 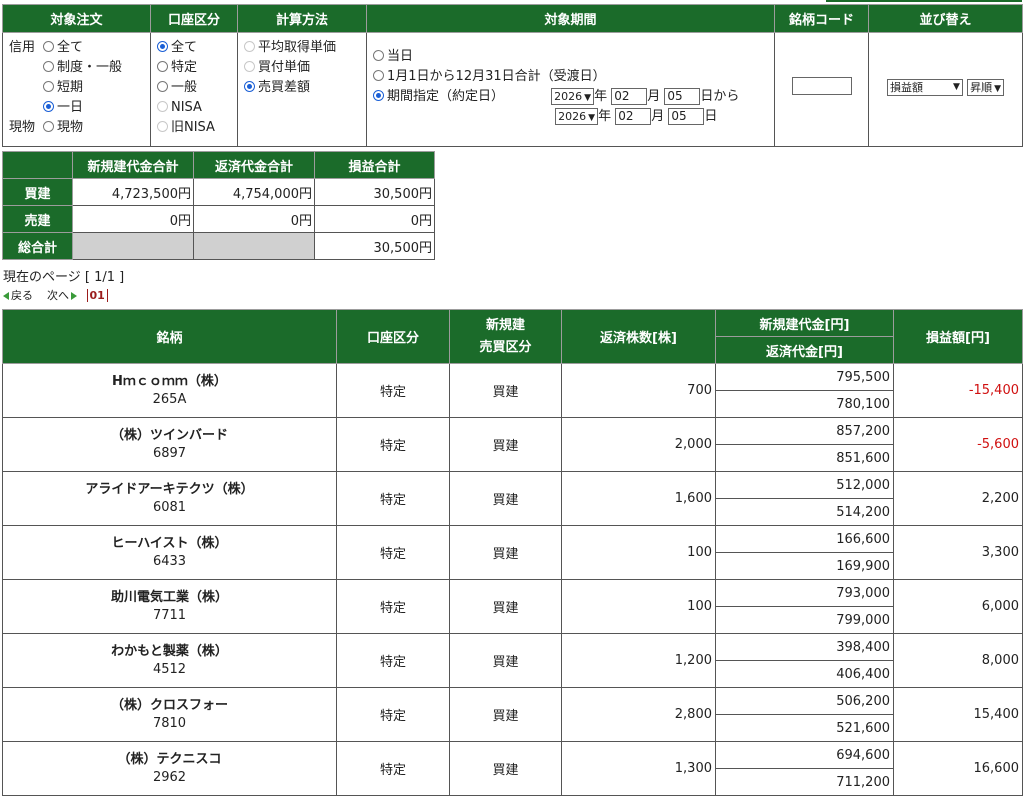 I want to click on radio-label: 一日, so click(x=70, y=107).